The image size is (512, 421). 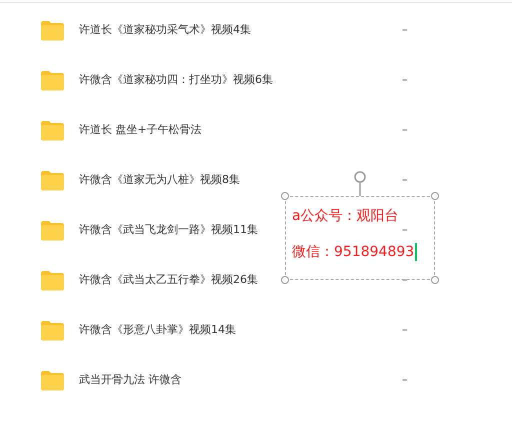 I want to click on file-name: 许微含《形意八卦掌》视频14集, so click(x=229, y=330).